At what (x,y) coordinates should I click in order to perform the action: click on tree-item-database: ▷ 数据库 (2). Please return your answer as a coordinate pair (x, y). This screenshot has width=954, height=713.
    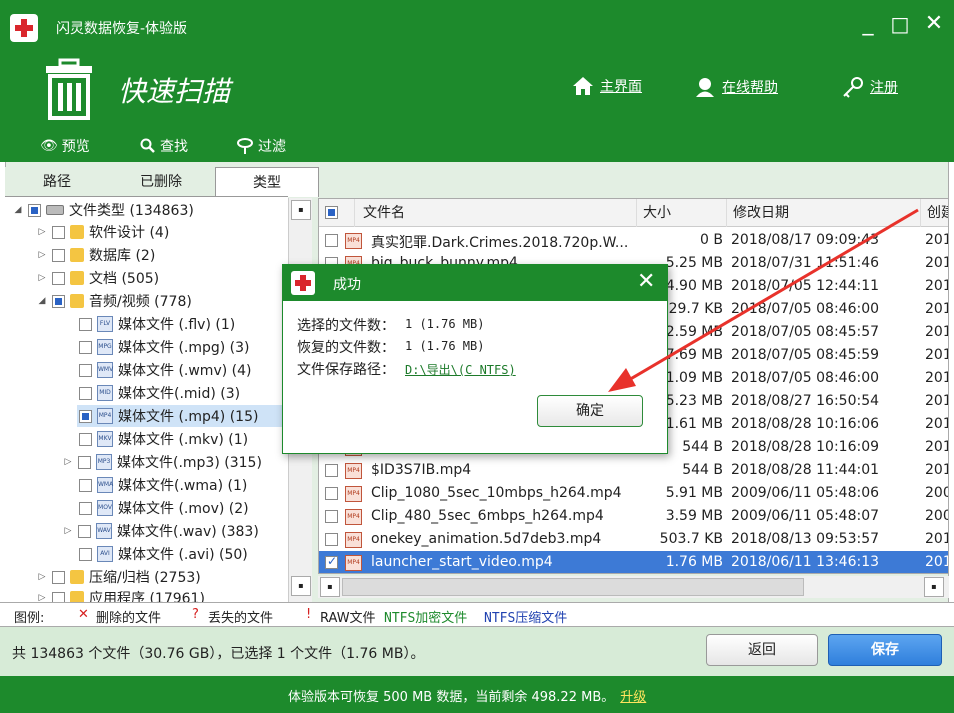
    Looking at the image, I should click on (96, 255).